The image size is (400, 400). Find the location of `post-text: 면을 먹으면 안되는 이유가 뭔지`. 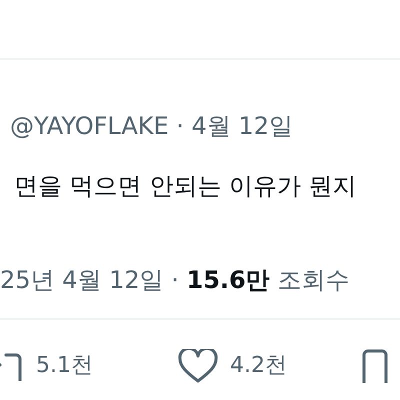

post-text: 면을 먹으면 안되는 이유가 뭔지 is located at coordinates (186, 186).